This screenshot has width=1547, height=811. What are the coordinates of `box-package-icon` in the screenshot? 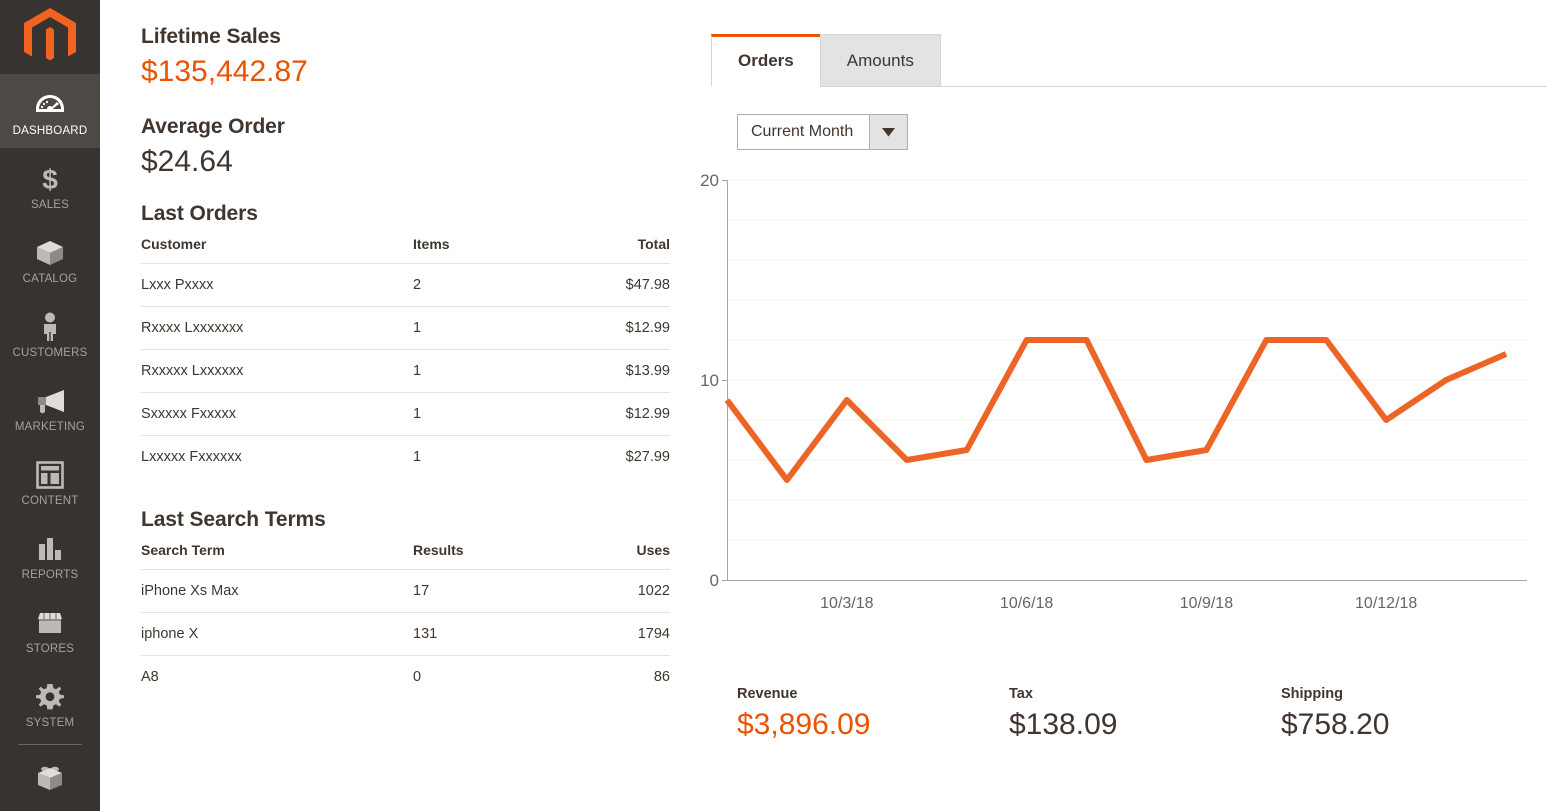 It's located at (50, 253).